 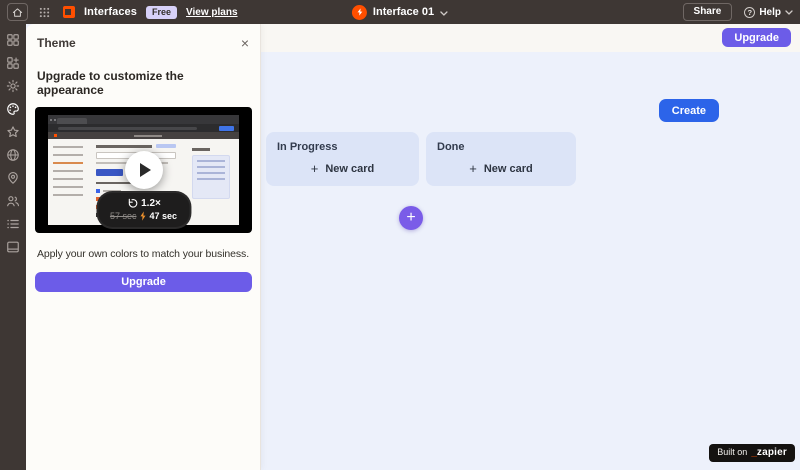 I want to click on built-on-label: Built on, so click(x=732, y=452).